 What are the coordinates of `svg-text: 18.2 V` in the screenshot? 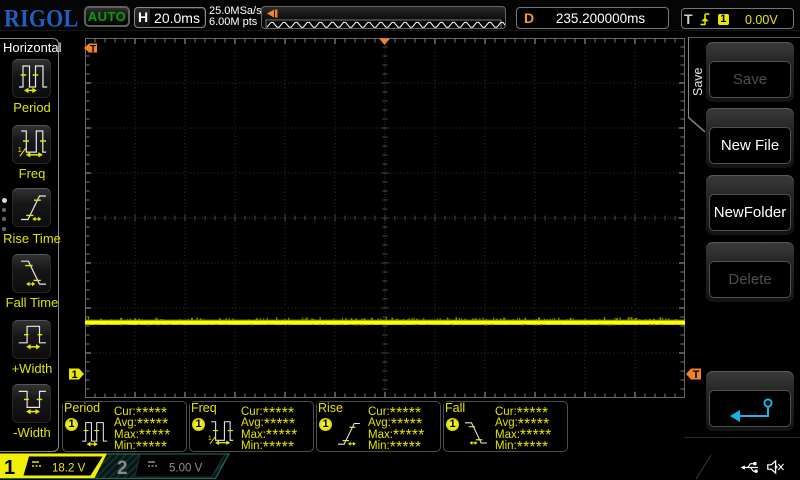 It's located at (69, 469).